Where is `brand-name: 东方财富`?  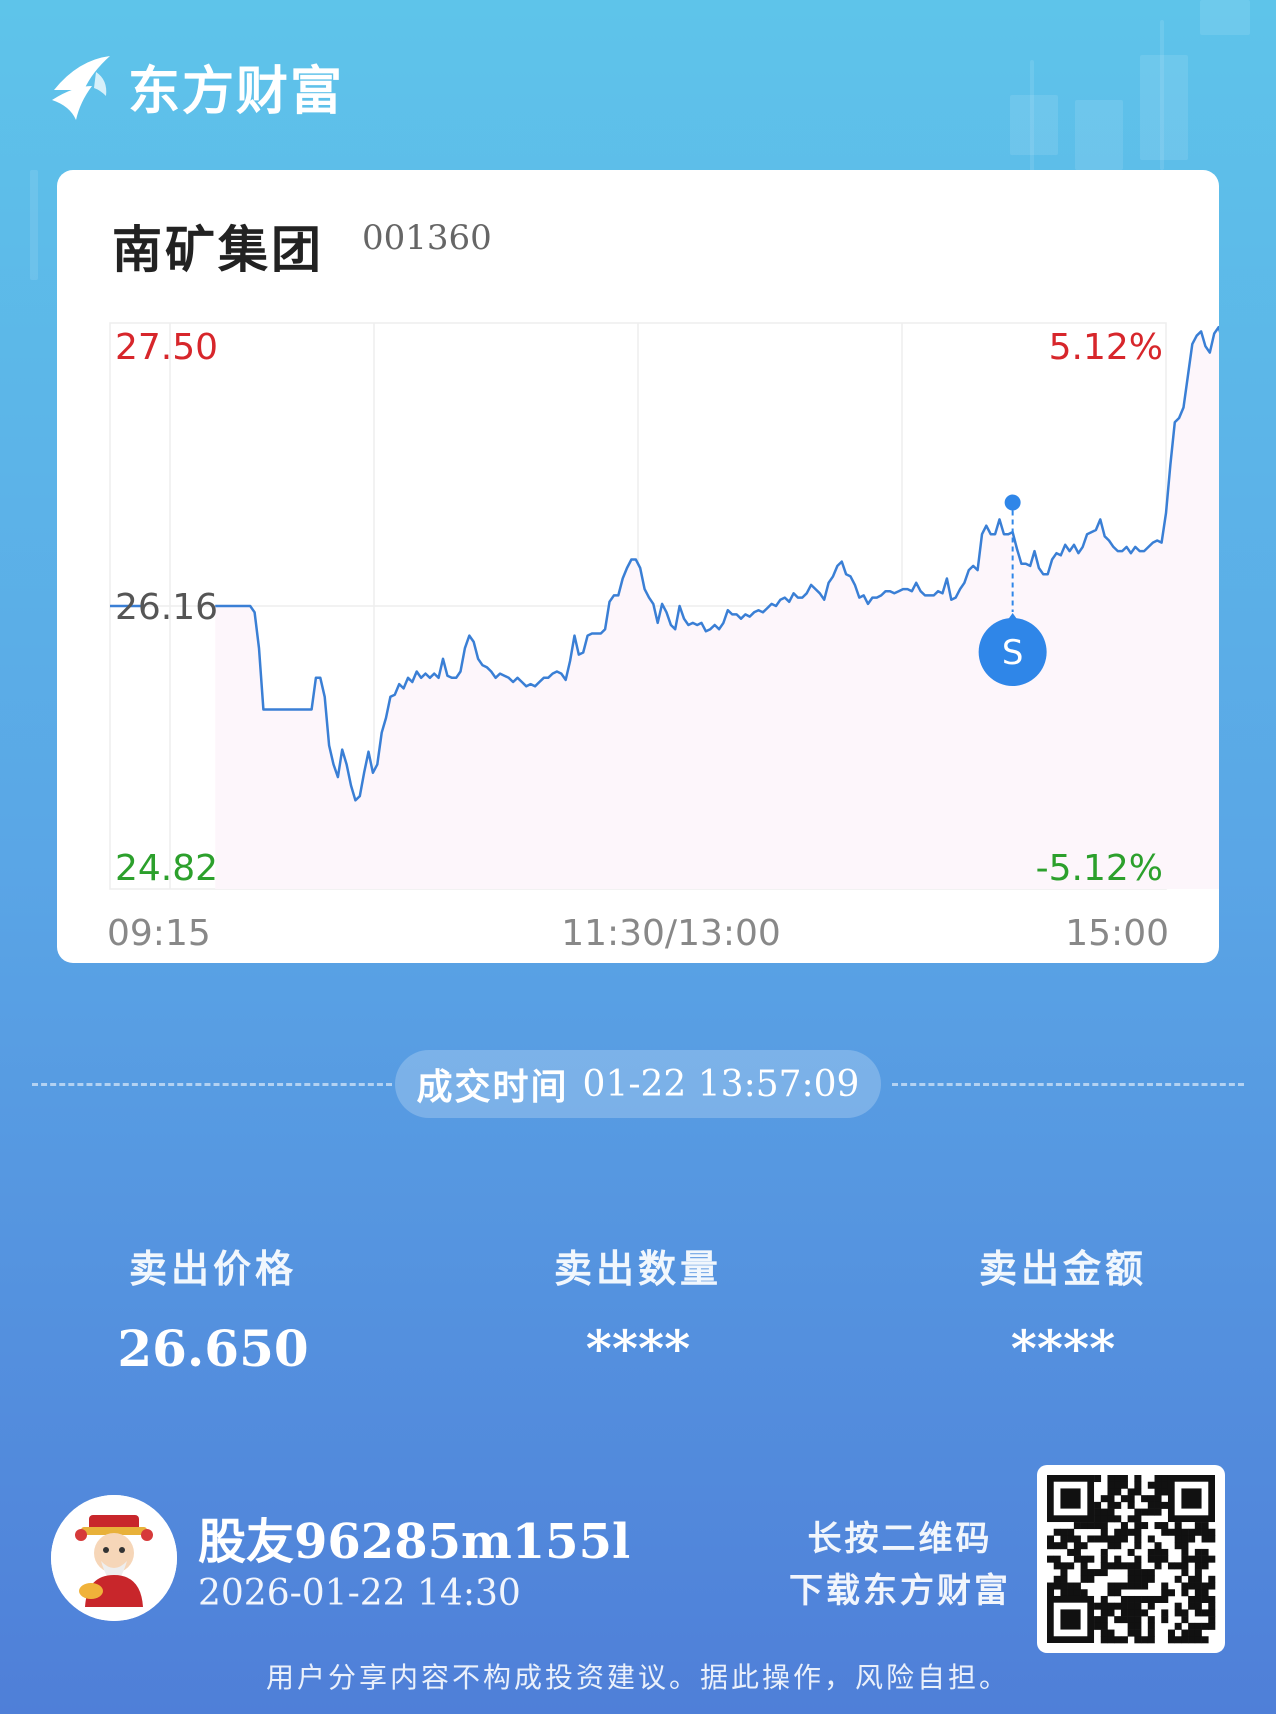
brand-name: 东方财富 is located at coordinates (236, 91).